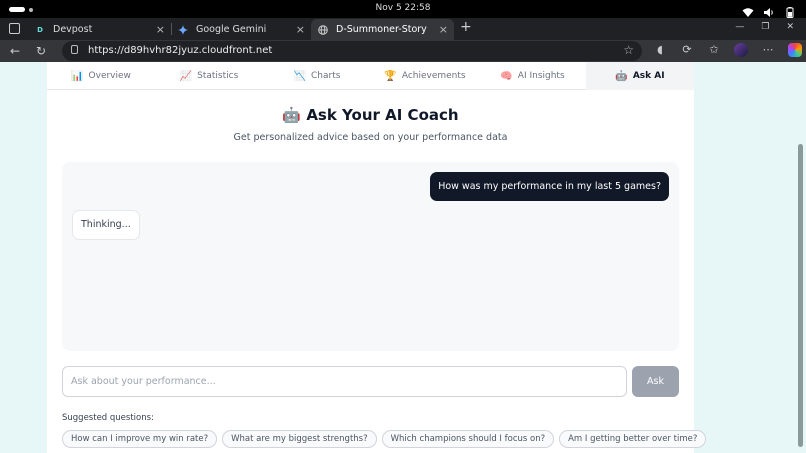 The height and width of the screenshot is (453, 806). I want to click on tab-label: D-Summoner-Story, so click(381, 29).